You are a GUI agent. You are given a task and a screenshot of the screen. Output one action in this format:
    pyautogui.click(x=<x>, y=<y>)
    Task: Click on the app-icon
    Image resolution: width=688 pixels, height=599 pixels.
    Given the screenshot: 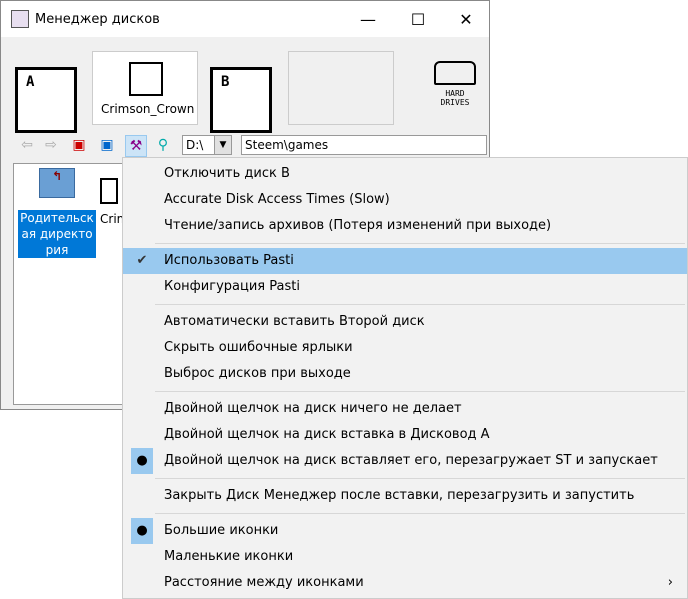 What is the action you would take?
    pyautogui.click(x=20, y=19)
    